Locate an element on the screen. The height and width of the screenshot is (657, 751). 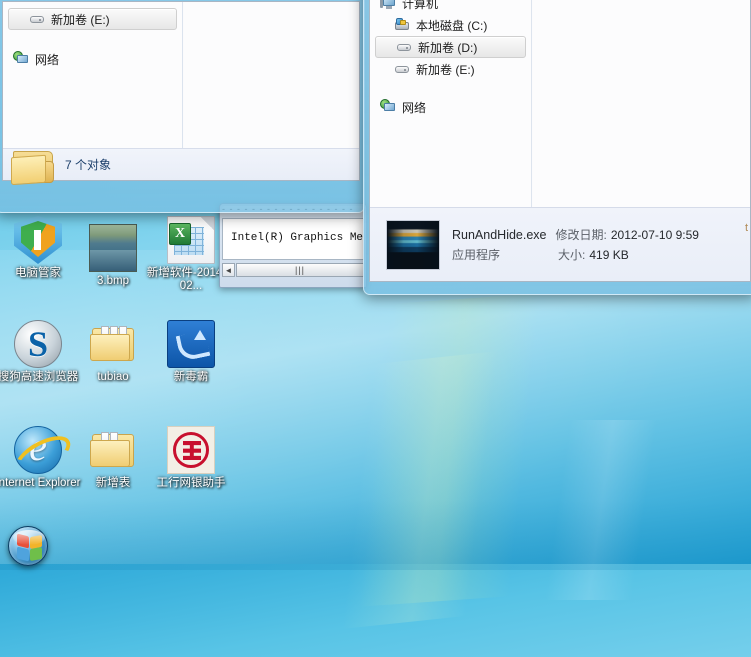
desktop-icon-xinzeng-biao: 新增表 is located at coordinates (113, 458).